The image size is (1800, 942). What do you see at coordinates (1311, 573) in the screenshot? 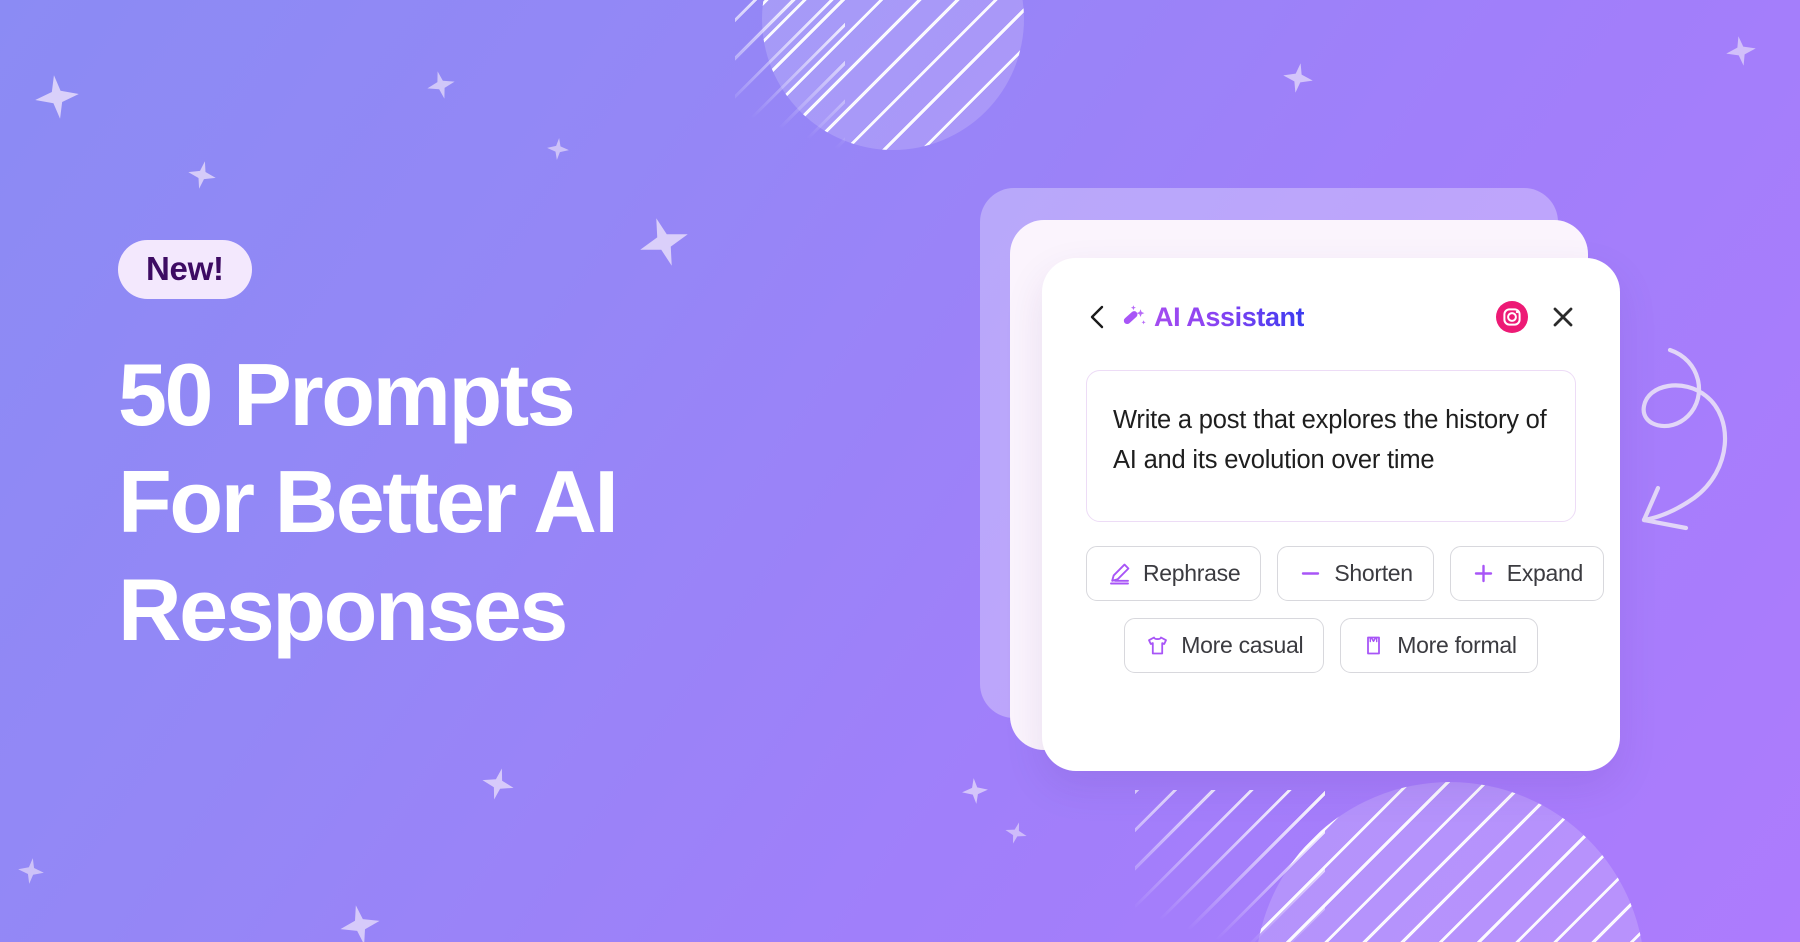
I see `minus-icon` at bounding box center [1311, 573].